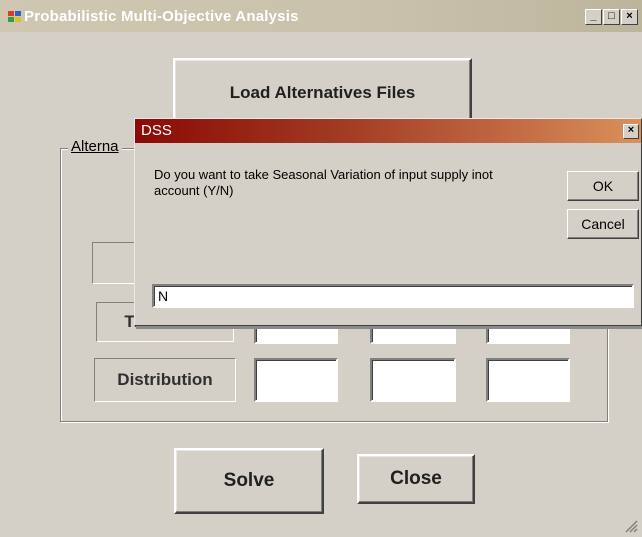 The image size is (642, 537). Describe the element at coordinates (15, 17) in the screenshot. I see `app-icon` at that location.